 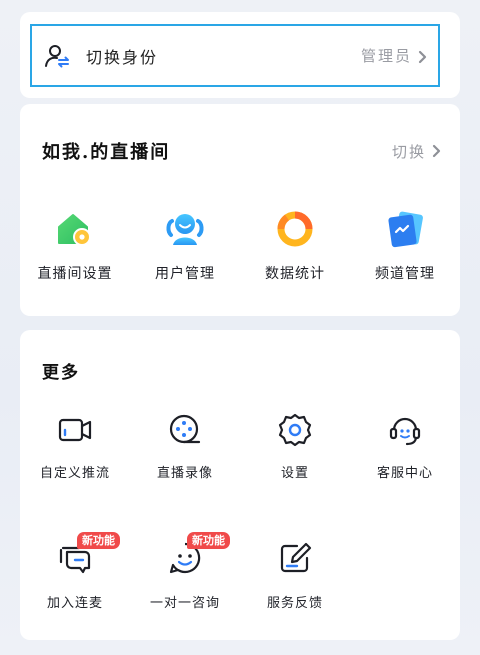 I want to click on live-recording-label: 直播录像, so click(x=184, y=473).